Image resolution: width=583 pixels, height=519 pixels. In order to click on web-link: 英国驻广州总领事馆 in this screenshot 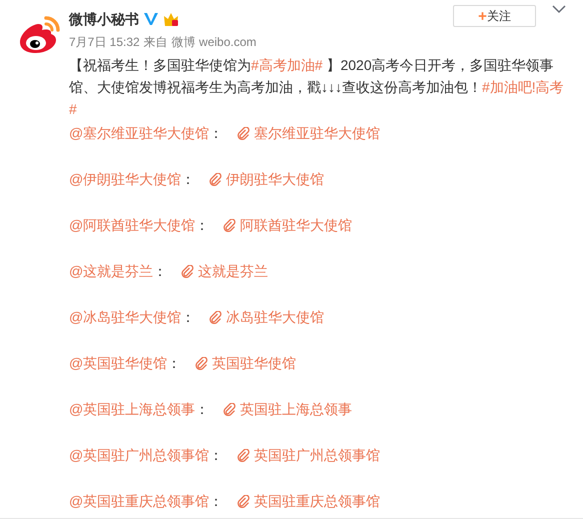, I will do `click(317, 455)`.